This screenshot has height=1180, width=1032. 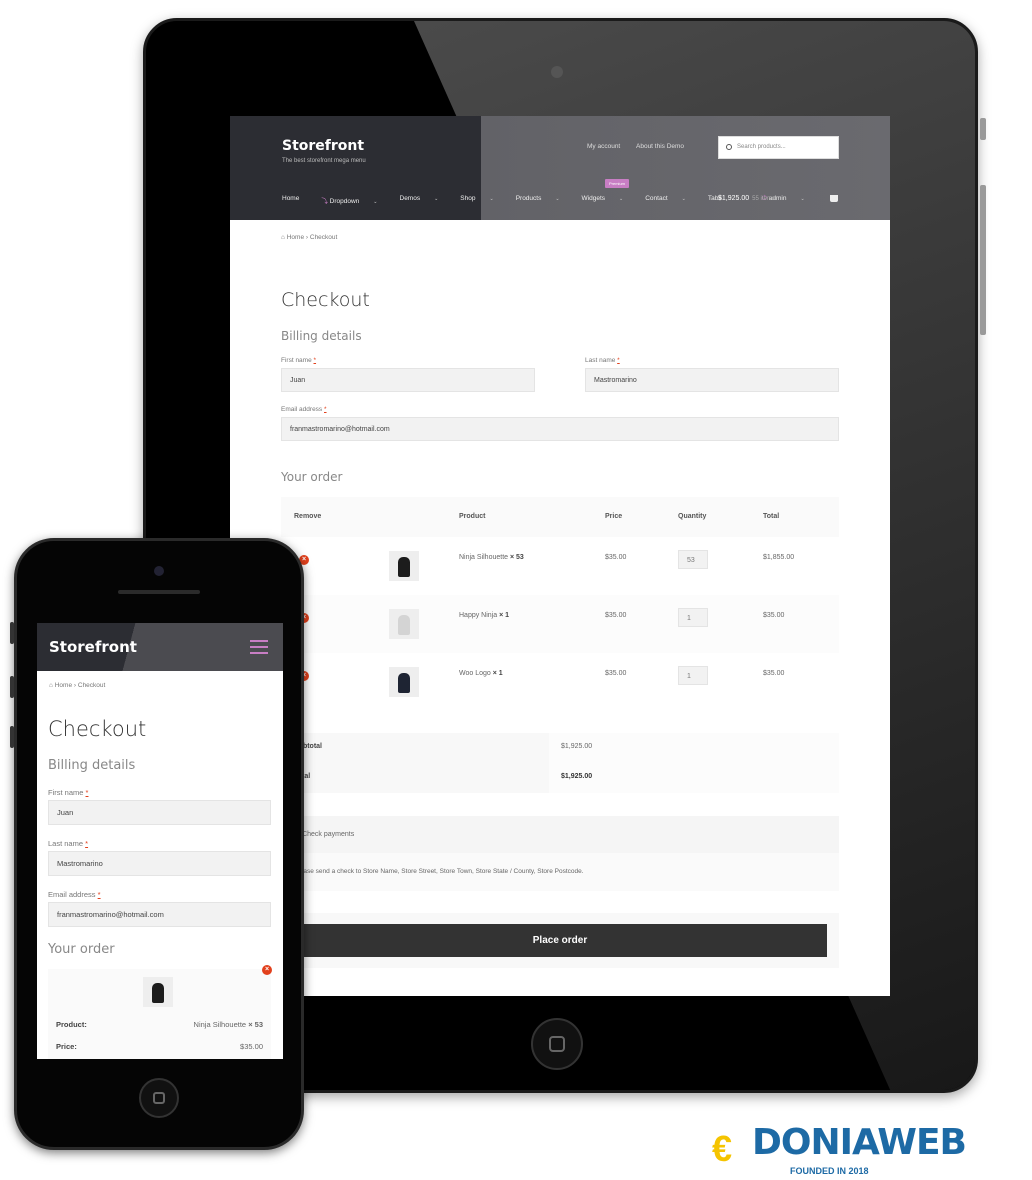 What do you see at coordinates (602, 360) in the screenshot?
I see `last-name-label: Last name *` at bounding box center [602, 360].